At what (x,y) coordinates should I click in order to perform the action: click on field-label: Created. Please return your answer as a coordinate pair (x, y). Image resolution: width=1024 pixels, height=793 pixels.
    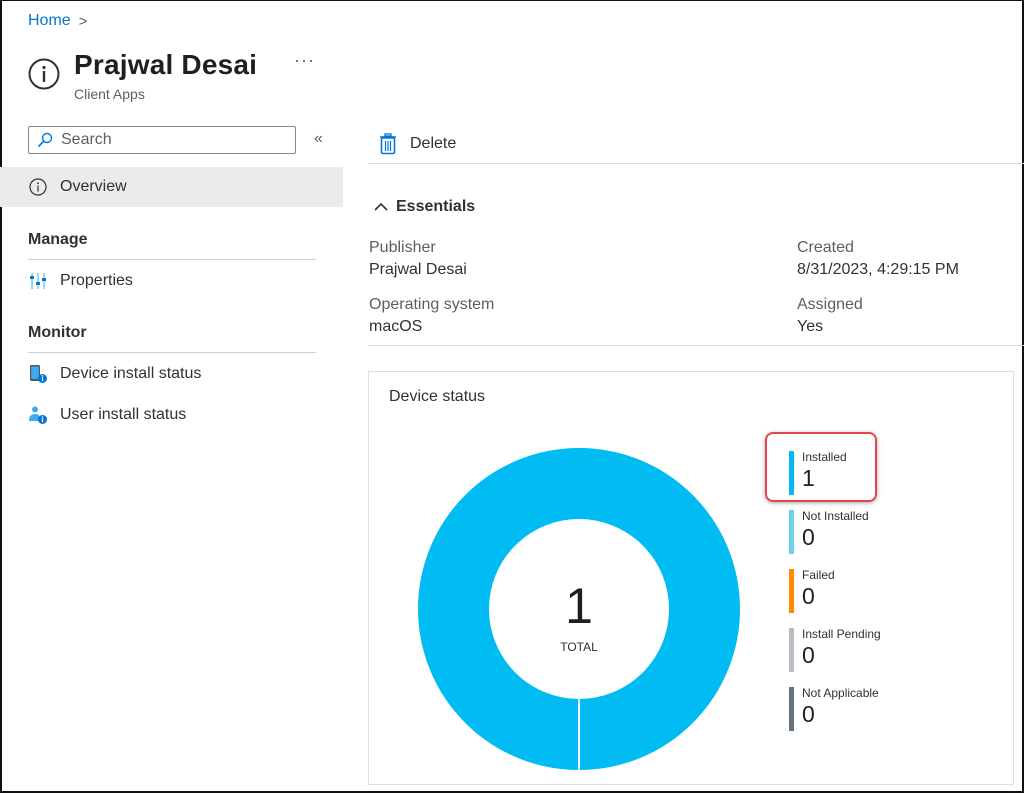
    Looking at the image, I should click on (825, 247).